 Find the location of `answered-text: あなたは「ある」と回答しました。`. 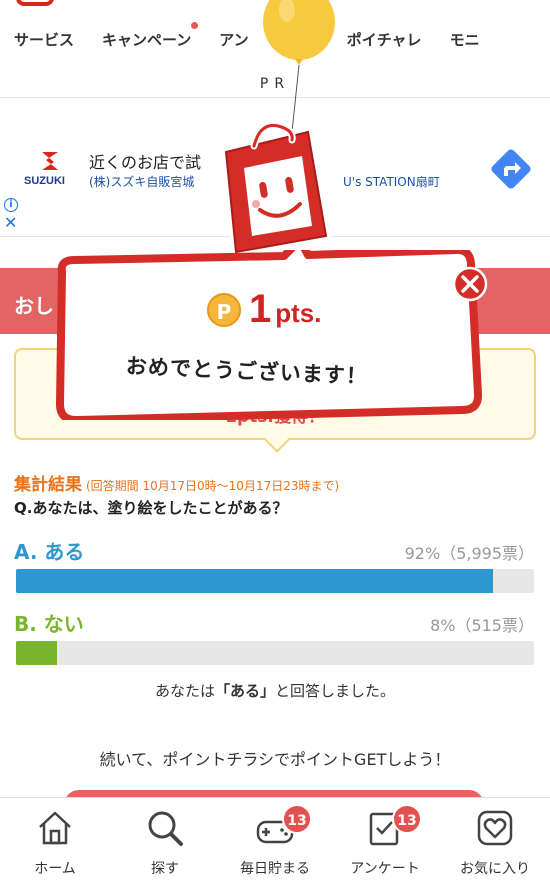

answered-text: あなたは「ある」と回答しました。 is located at coordinates (275, 691).